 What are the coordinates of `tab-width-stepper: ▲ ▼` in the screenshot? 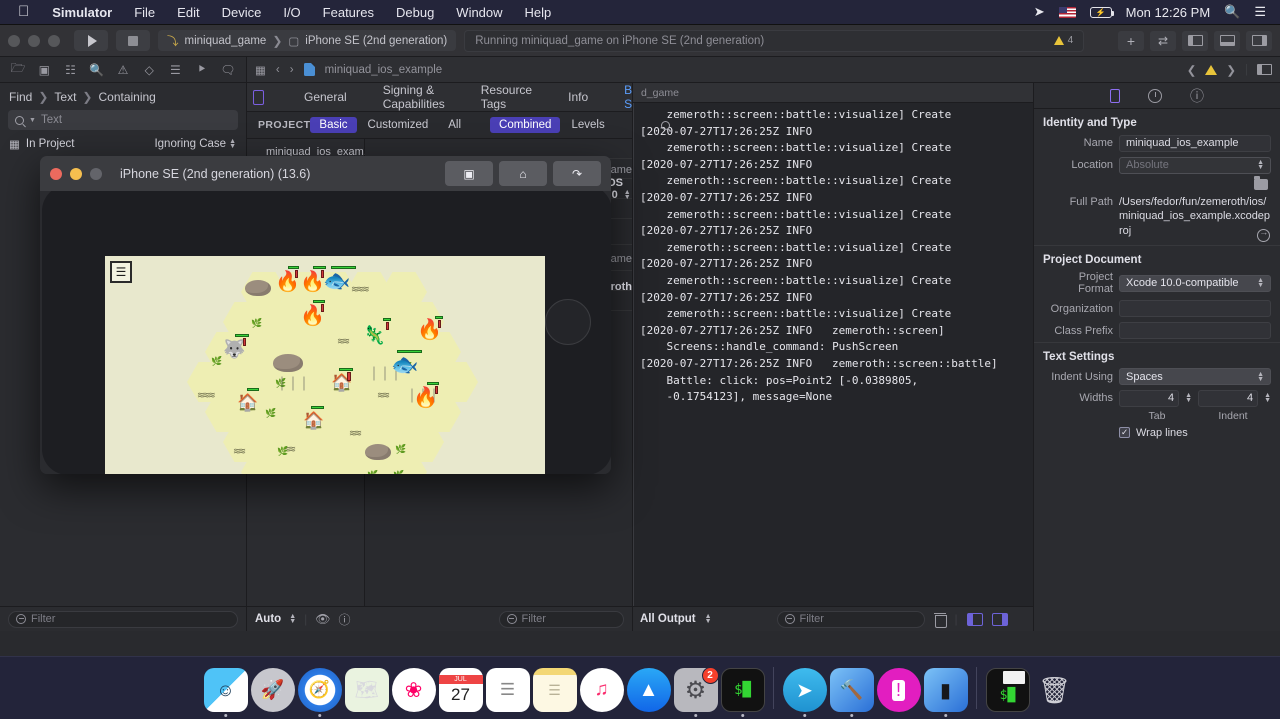 It's located at (1188, 398).